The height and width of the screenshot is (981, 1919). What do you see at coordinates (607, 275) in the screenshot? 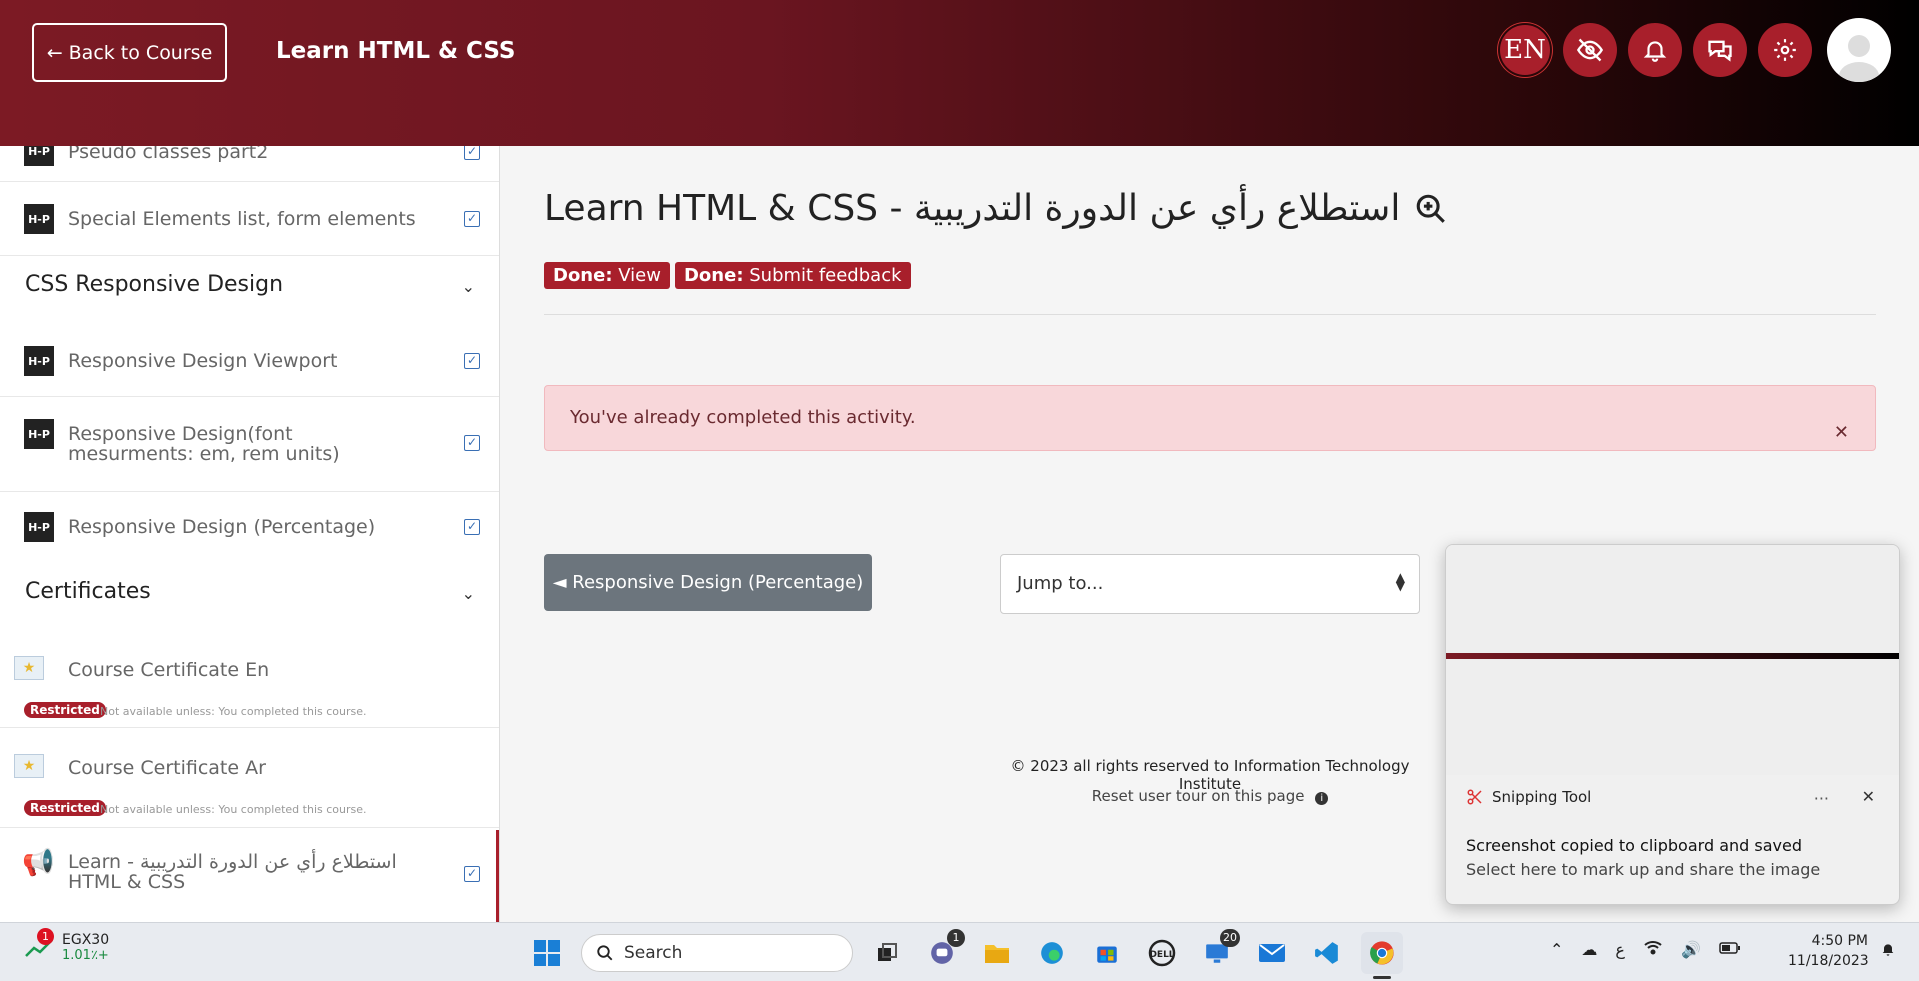
I see `done-view-badge: Done: View` at bounding box center [607, 275].